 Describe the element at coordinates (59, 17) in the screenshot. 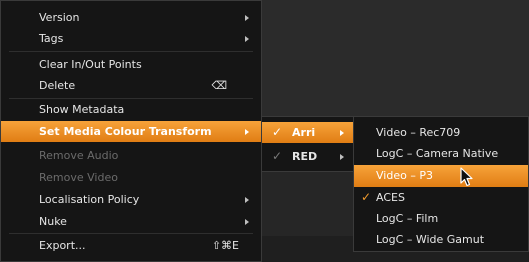

I see `menu-item-label: Version` at that location.